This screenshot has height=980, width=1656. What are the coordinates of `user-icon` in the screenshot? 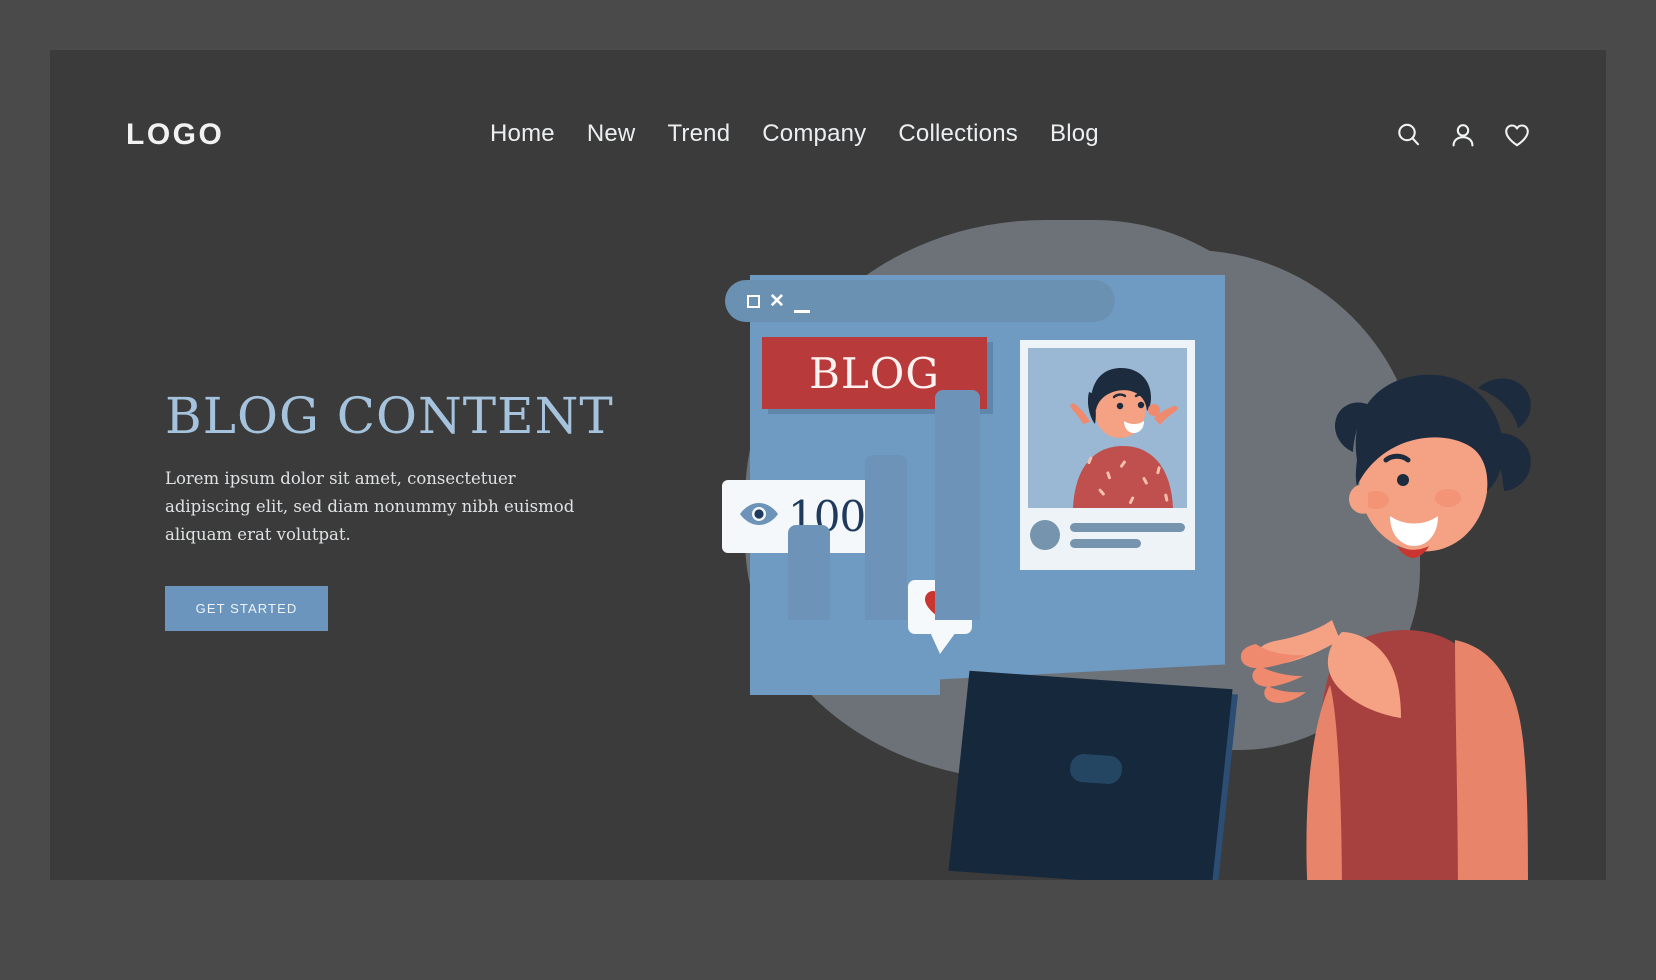 It's located at (1463, 135).